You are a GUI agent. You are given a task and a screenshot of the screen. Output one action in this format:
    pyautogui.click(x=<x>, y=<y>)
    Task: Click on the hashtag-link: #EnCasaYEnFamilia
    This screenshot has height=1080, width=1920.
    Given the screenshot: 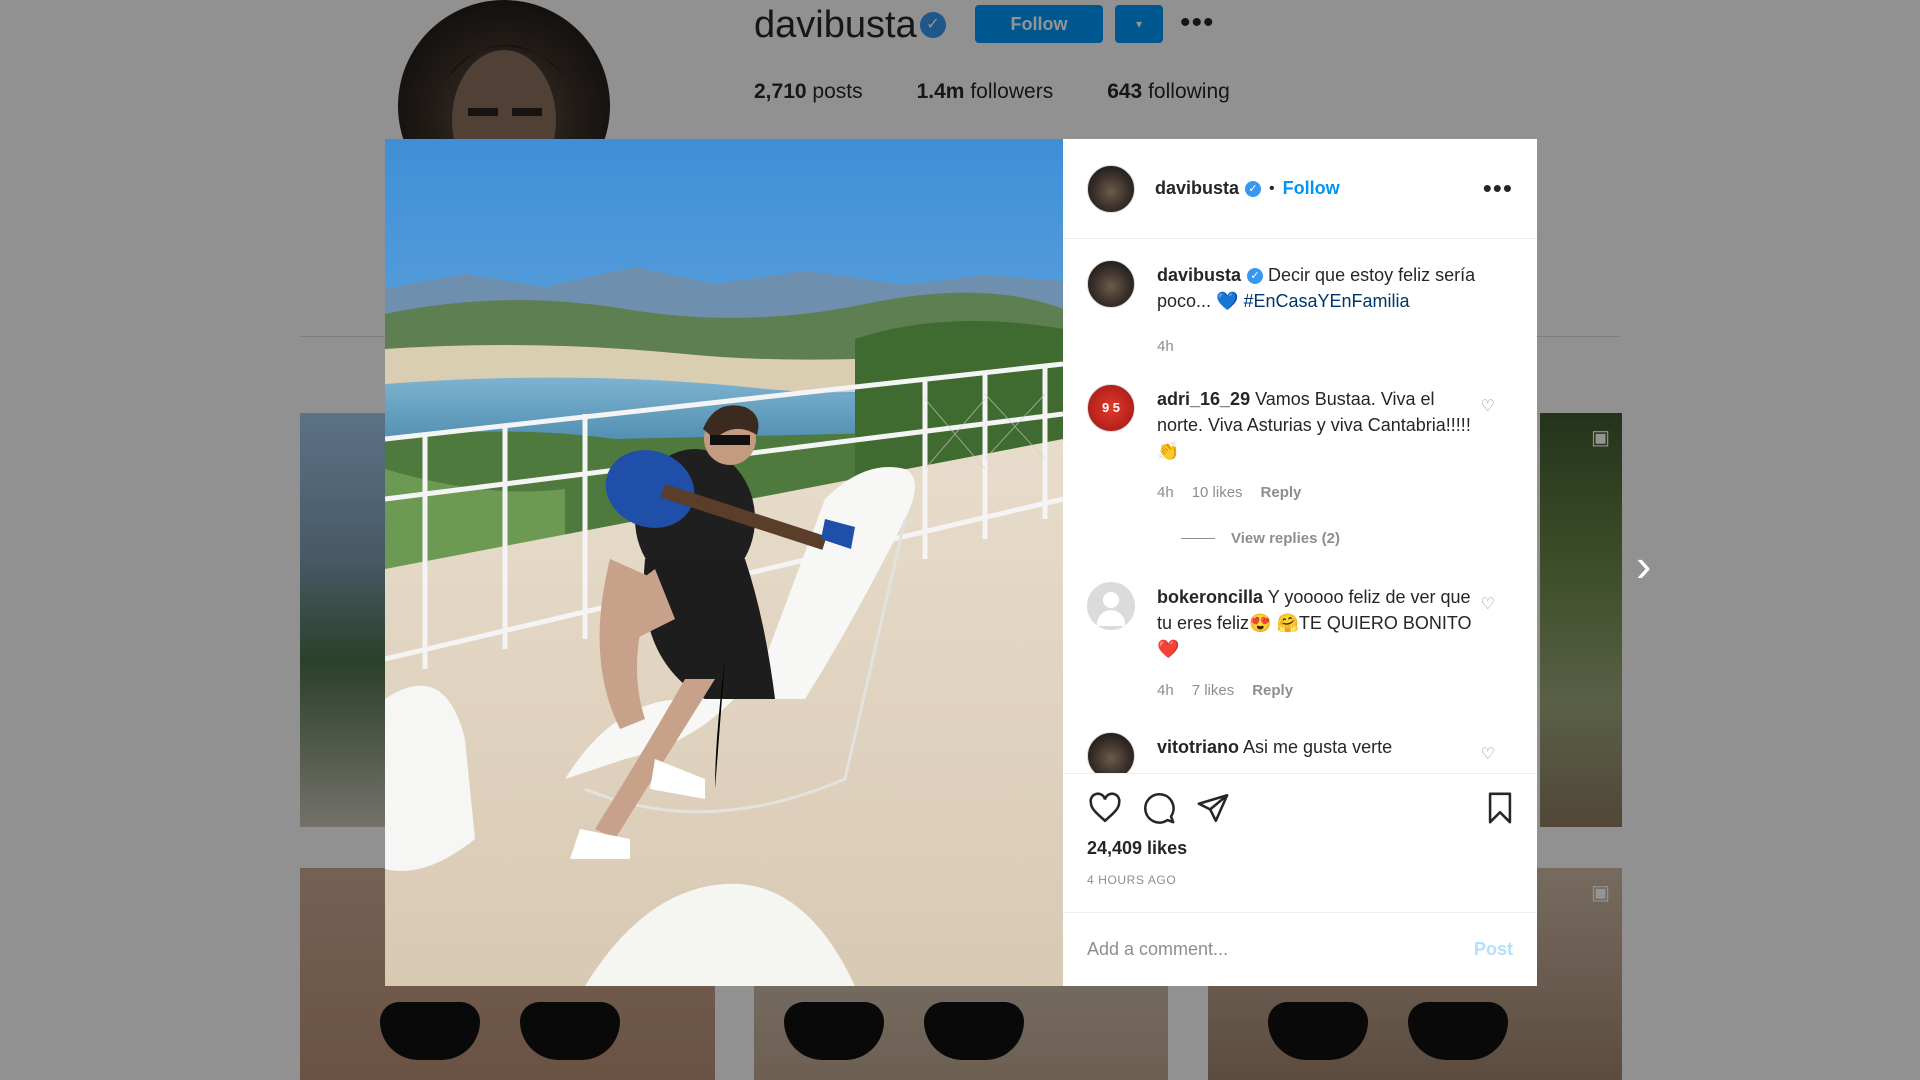 What is the action you would take?
    pyautogui.click(x=1326, y=301)
    